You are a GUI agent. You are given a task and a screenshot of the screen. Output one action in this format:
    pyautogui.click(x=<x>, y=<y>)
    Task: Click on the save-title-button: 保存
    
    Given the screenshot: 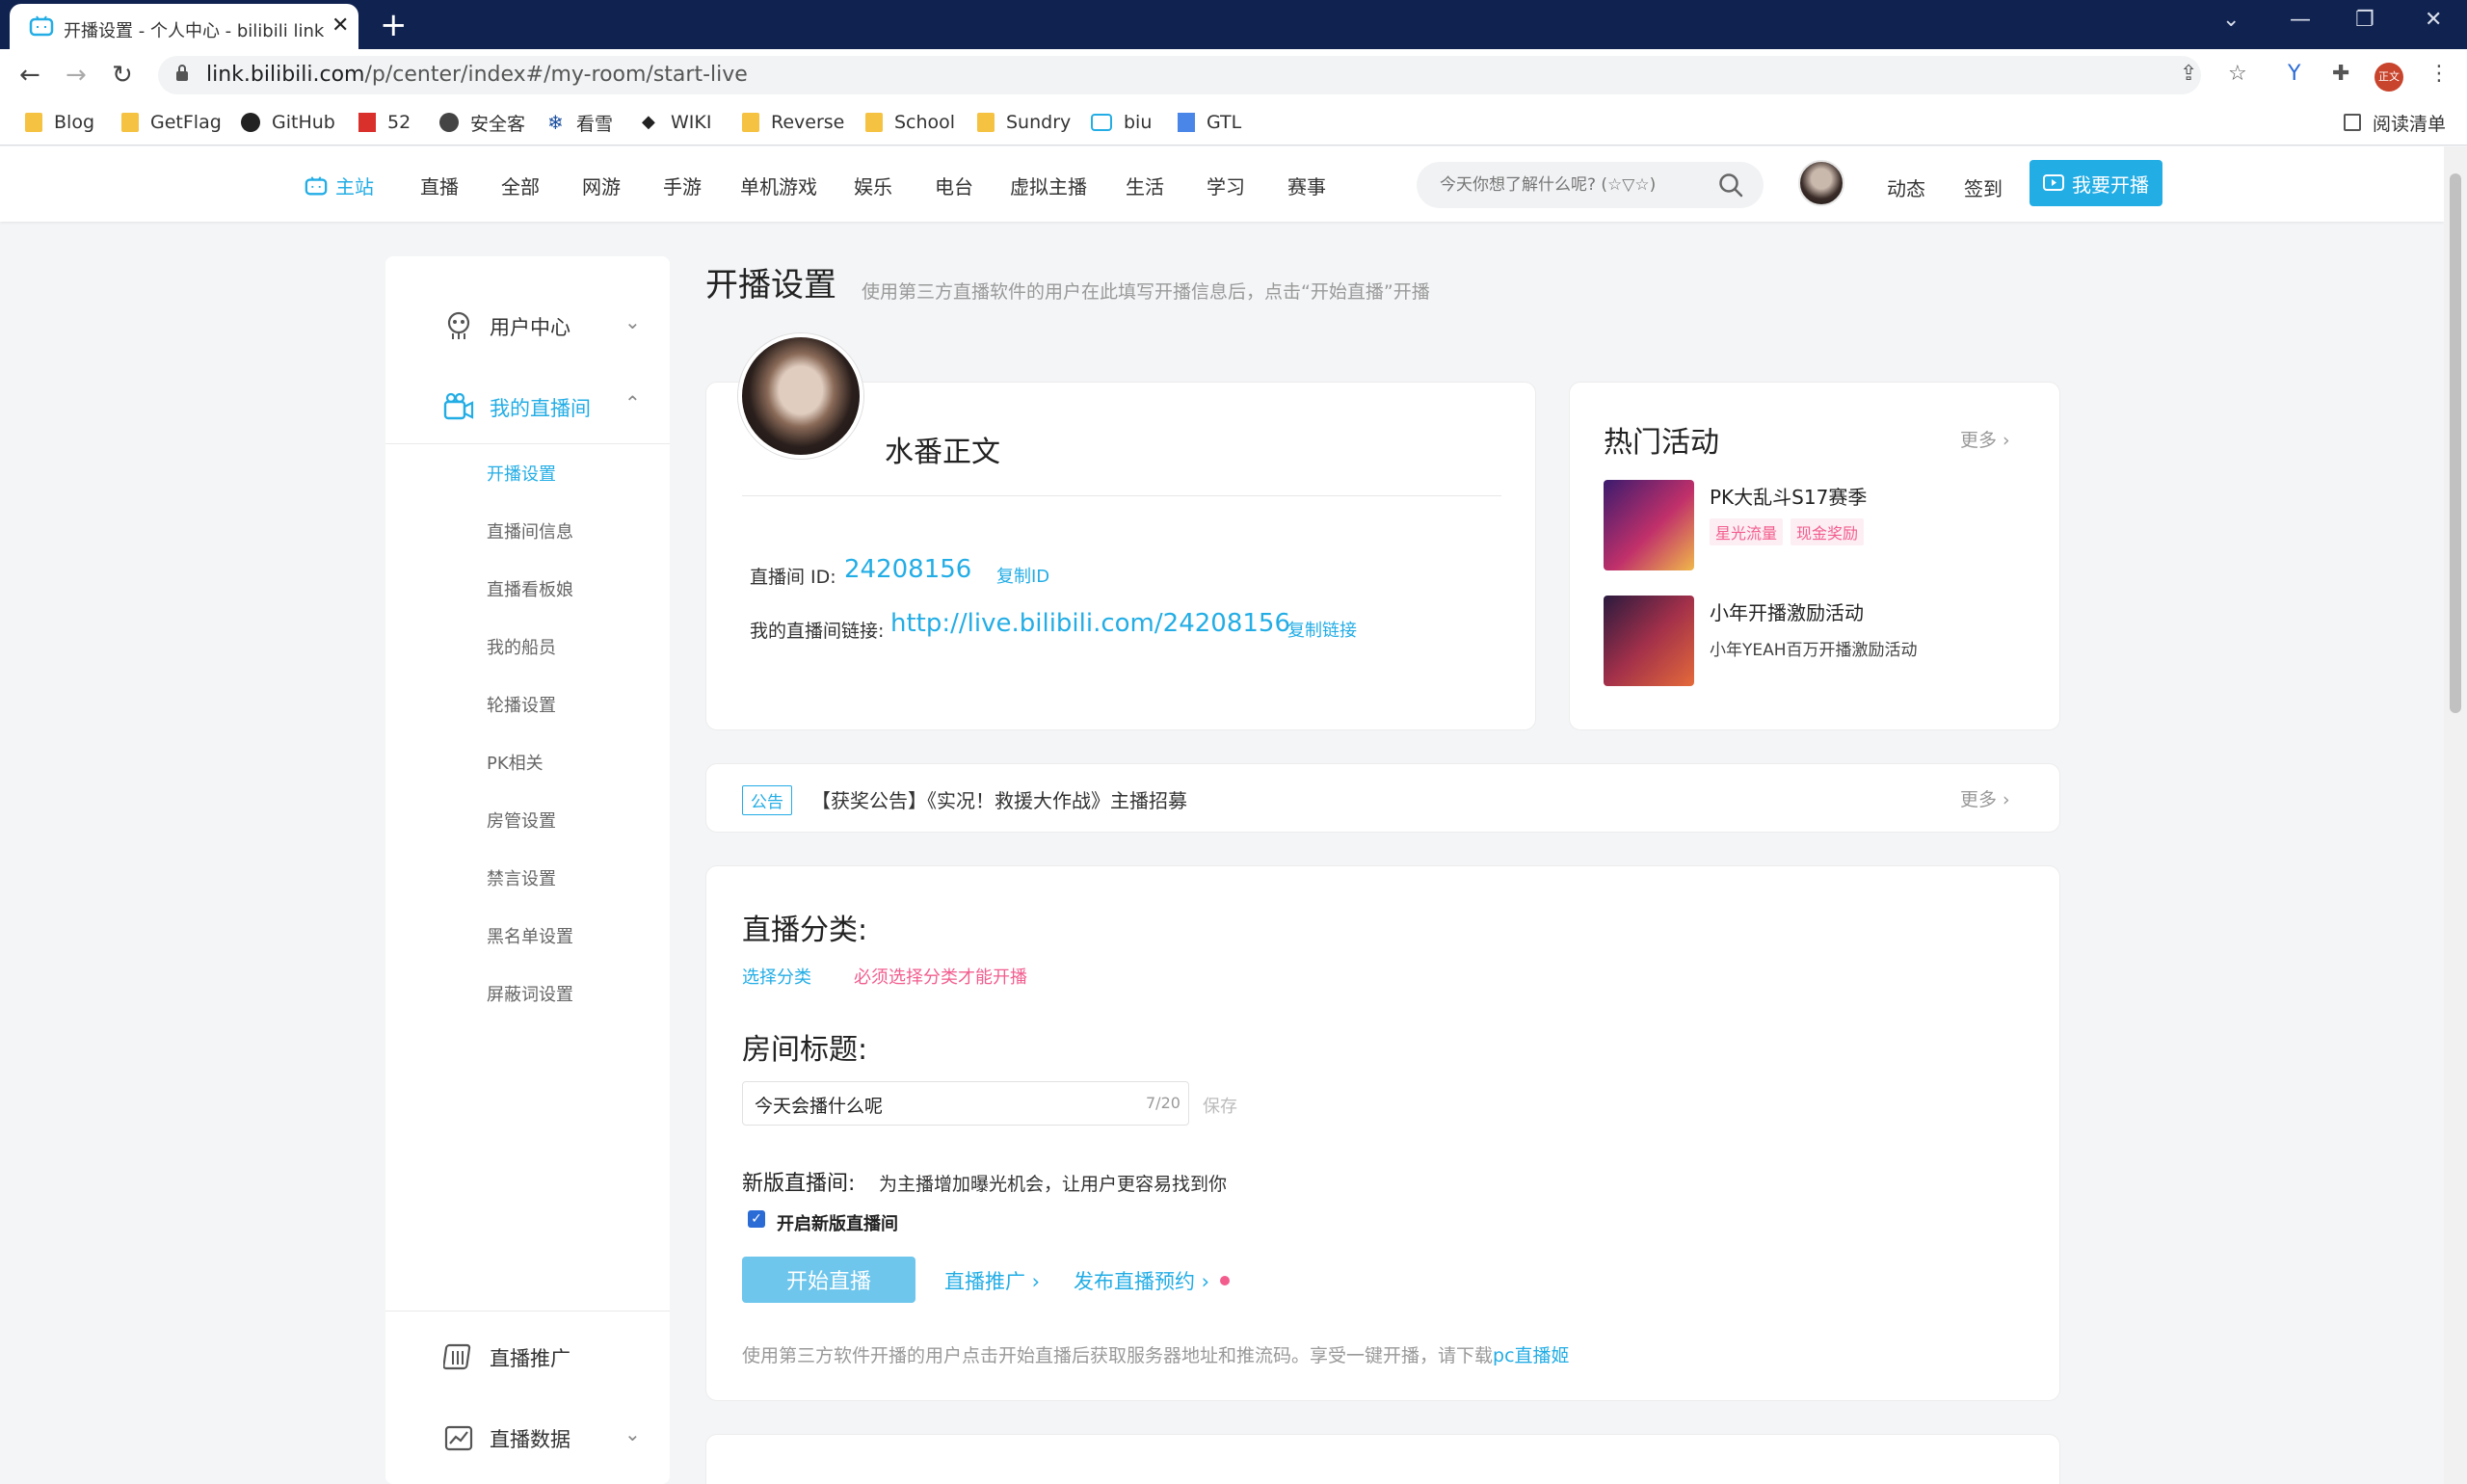 What is the action you would take?
    pyautogui.click(x=1220, y=1105)
    